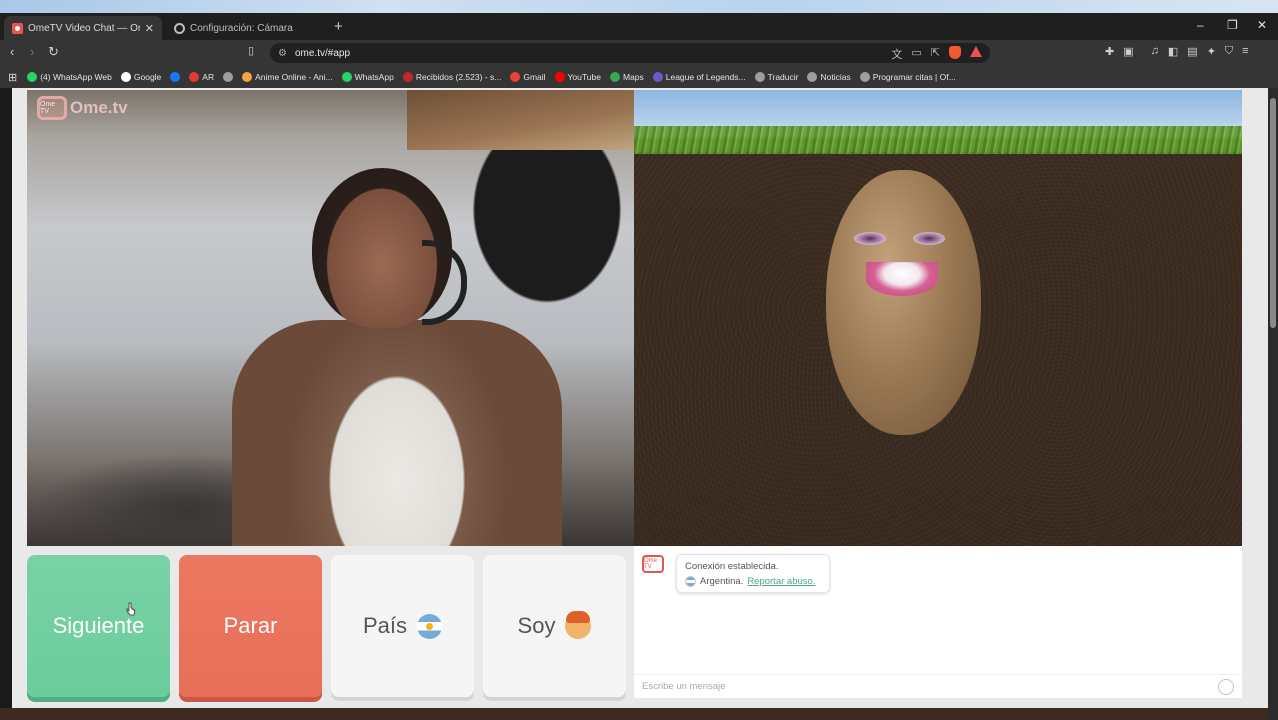 This screenshot has width=1278, height=720. I want to click on page-scrollbar, so click(1273, 404).